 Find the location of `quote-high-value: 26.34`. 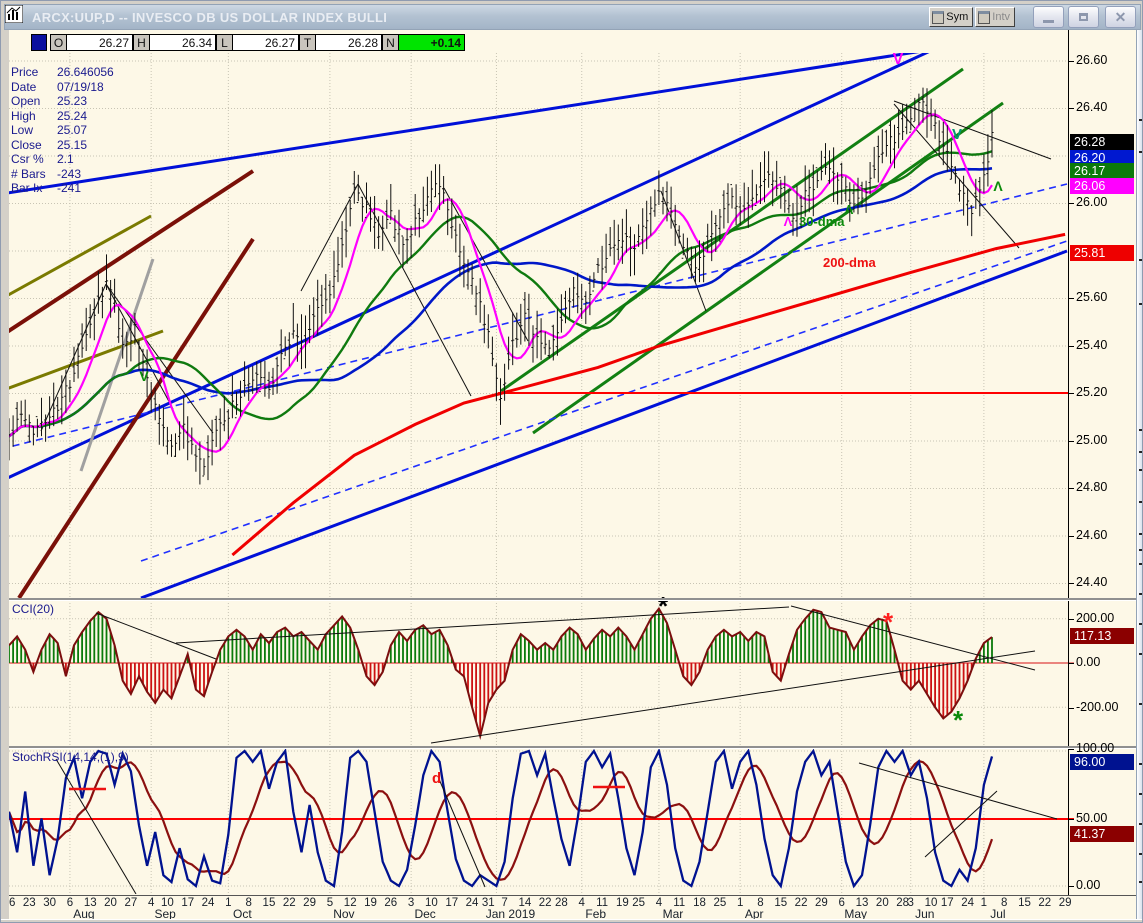

quote-high-value: 26.34 is located at coordinates (182, 42).